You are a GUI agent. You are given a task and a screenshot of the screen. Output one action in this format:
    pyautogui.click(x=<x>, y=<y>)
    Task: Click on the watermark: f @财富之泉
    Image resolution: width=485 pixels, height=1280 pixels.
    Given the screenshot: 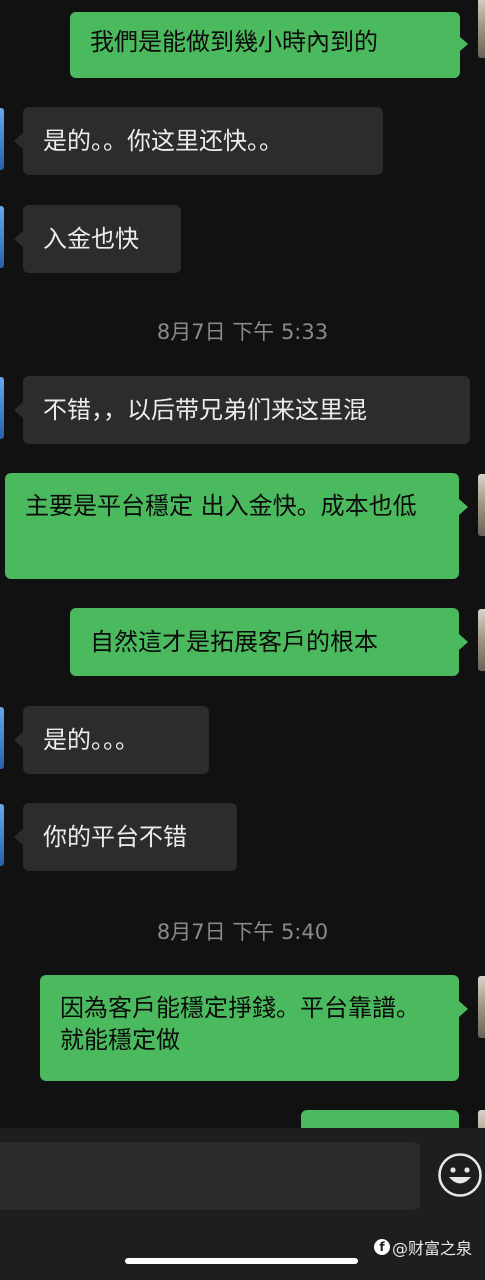 What is the action you would take?
    pyautogui.click(x=423, y=1247)
    